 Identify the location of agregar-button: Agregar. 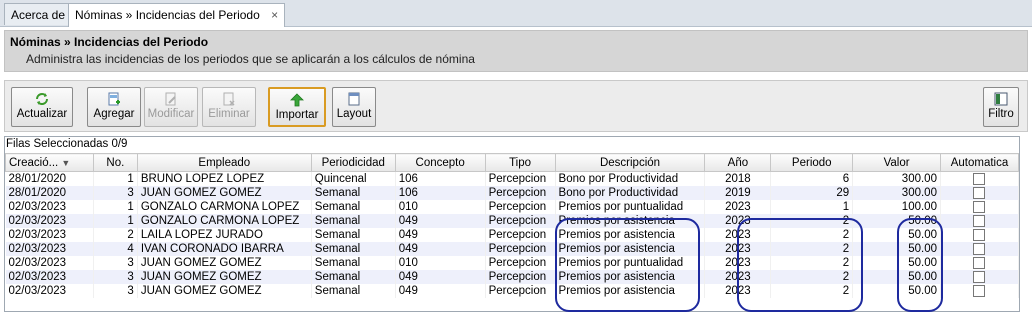
(114, 107).